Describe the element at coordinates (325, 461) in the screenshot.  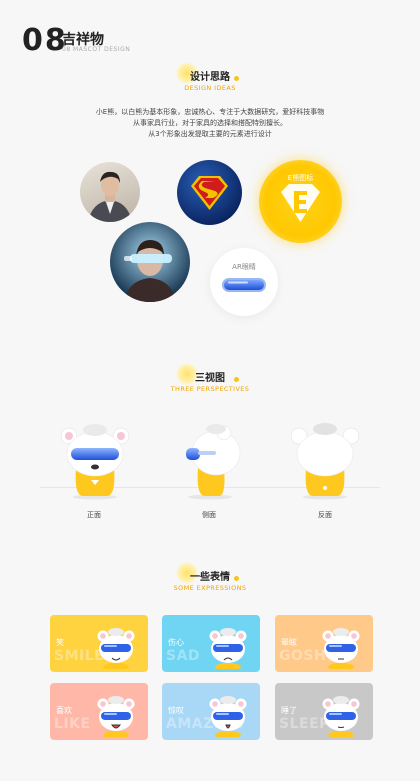
I see `bear-back-view` at that location.